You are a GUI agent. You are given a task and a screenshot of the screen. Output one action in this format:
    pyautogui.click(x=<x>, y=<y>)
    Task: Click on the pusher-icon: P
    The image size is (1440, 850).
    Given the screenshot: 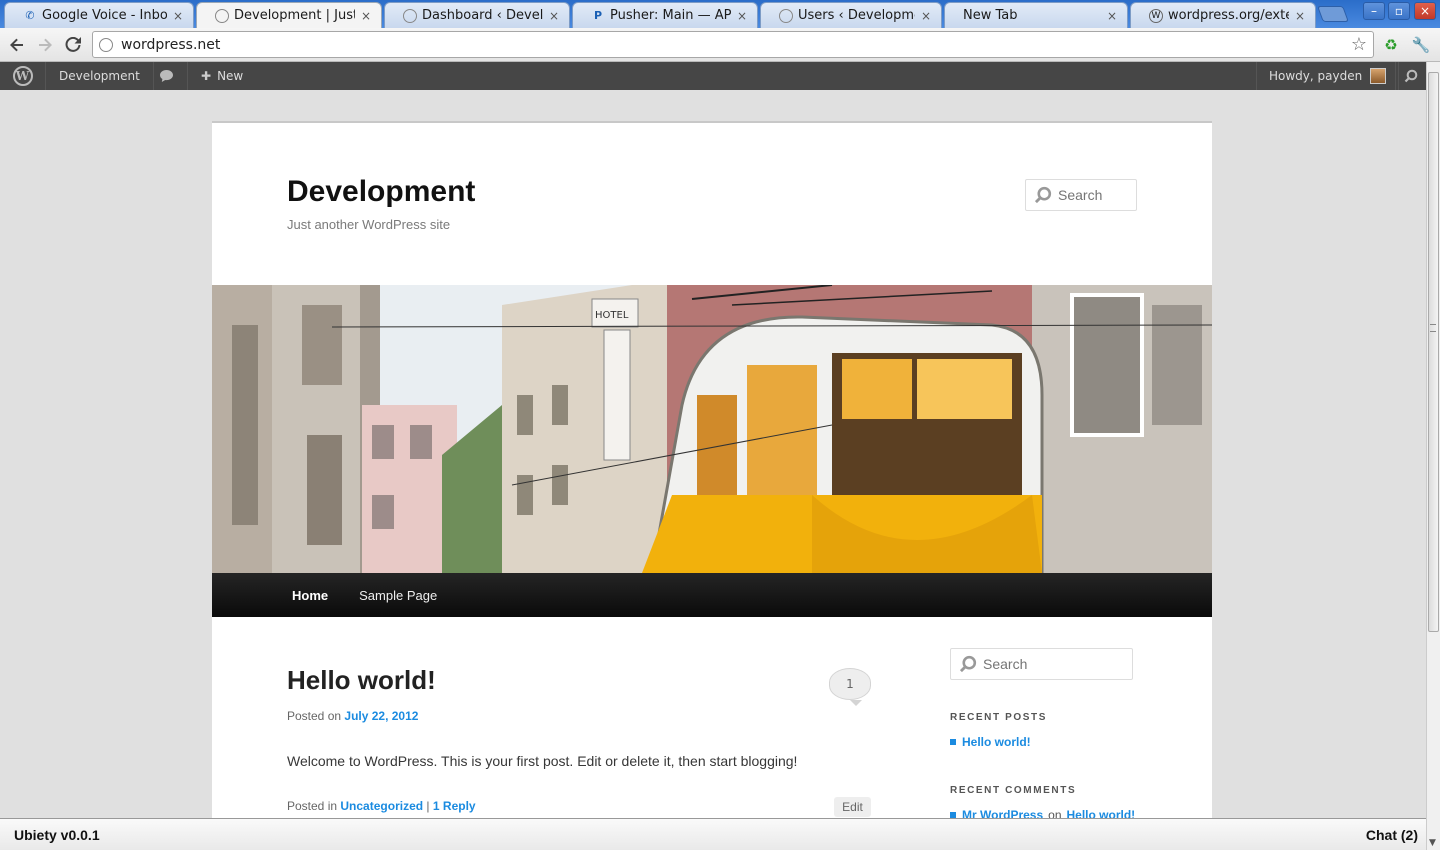 What is the action you would take?
    pyautogui.click(x=598, y=15)
    